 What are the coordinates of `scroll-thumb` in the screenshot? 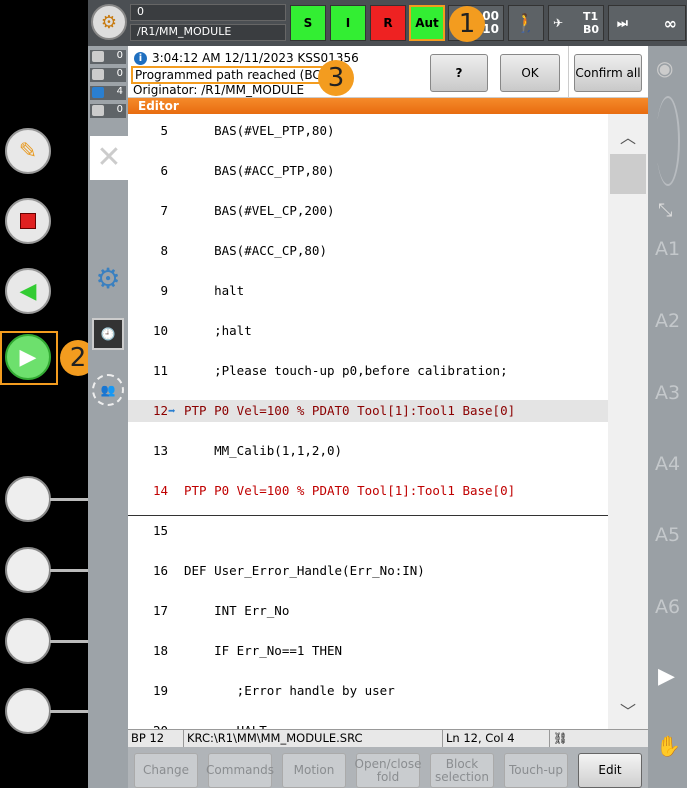 It's located at (628, 174).